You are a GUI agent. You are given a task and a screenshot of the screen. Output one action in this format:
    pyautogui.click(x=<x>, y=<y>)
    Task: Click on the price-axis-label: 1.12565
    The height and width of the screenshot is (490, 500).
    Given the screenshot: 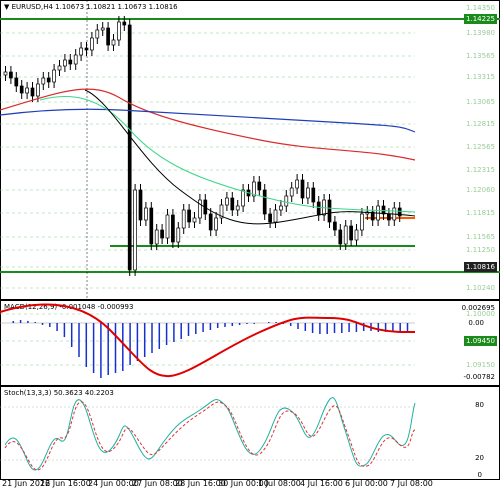 What is the action you would take?
    pyautogui.click(x=480, y=147)
    